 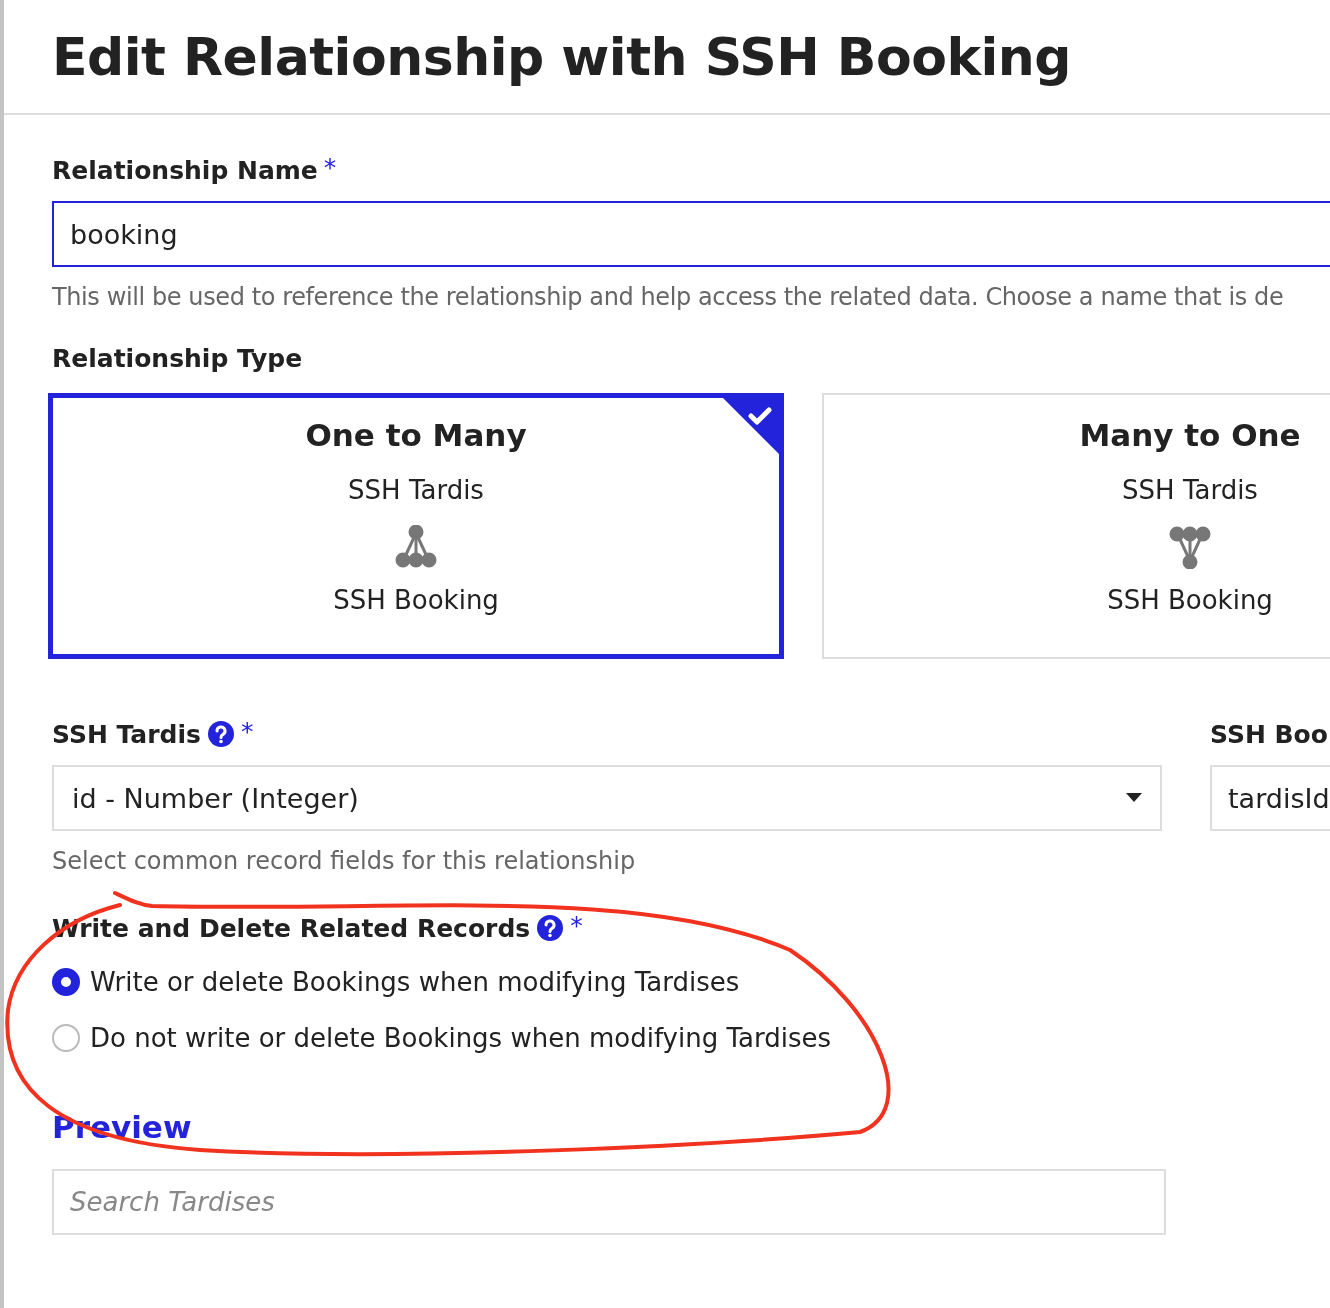 I want to click on relationship-type-card: One to Many SSH Tardis SSH Booking, so click(x=416, y=526).